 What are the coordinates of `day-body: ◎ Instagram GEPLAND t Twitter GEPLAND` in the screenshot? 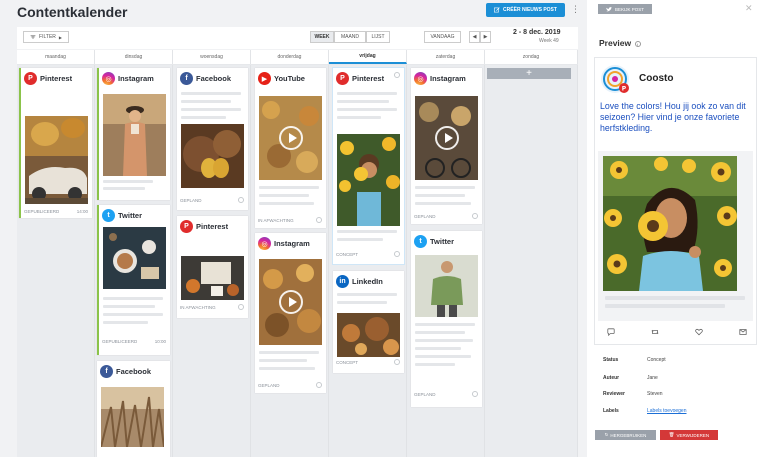 It's located at (446, 261).